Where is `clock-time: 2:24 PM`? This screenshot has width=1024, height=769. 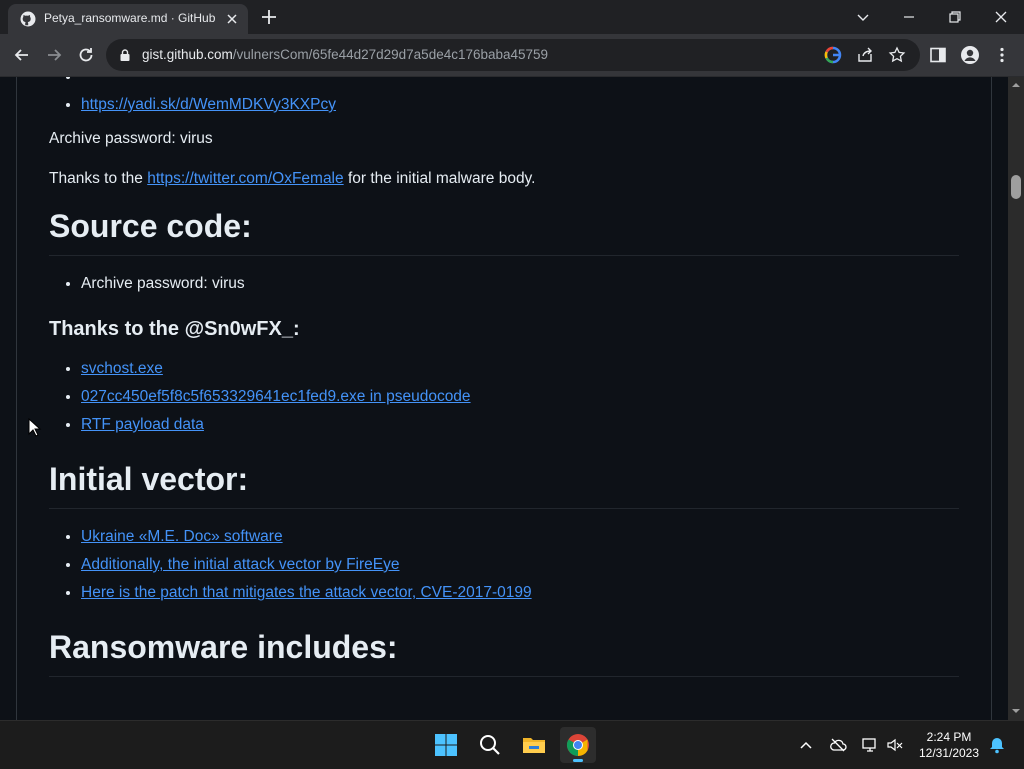
clock-time: 2:24 PM is located at coordinates (949, 737).